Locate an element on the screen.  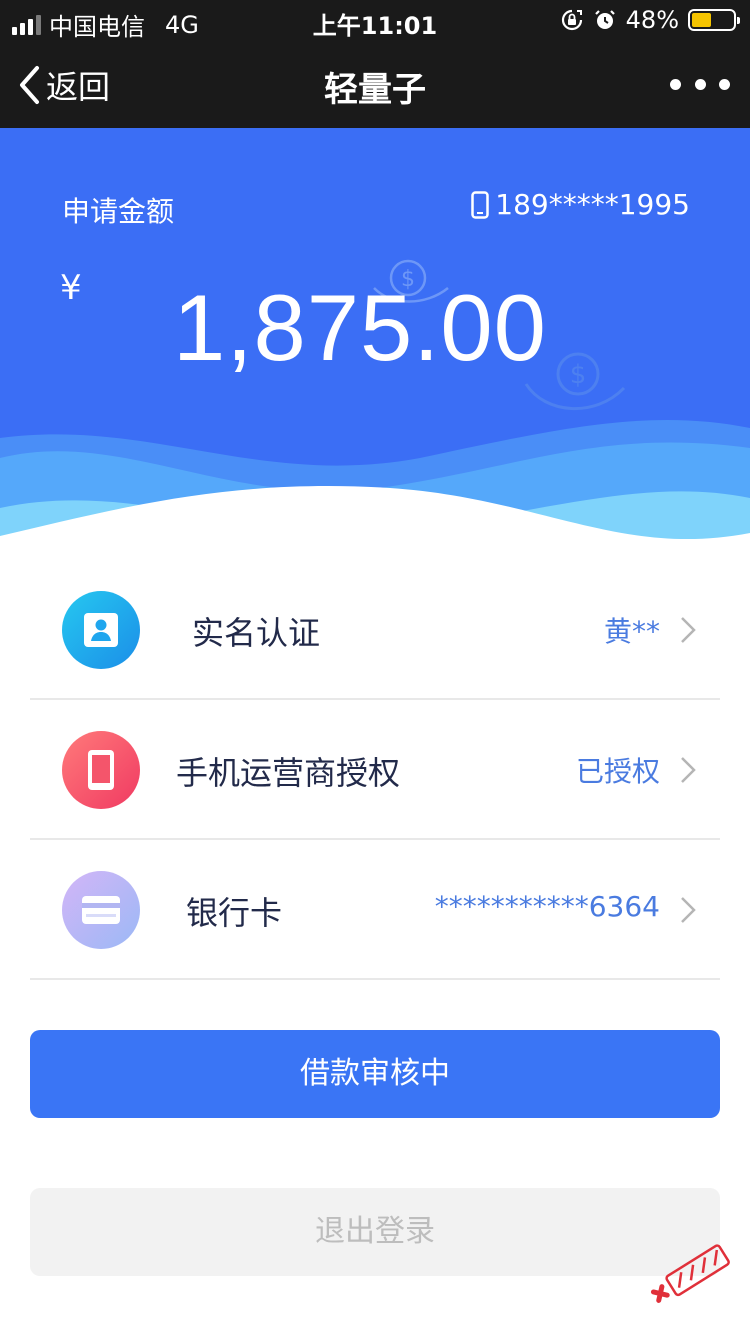
row-label: 手机运营商授权 is located at coordinates (288, 773).